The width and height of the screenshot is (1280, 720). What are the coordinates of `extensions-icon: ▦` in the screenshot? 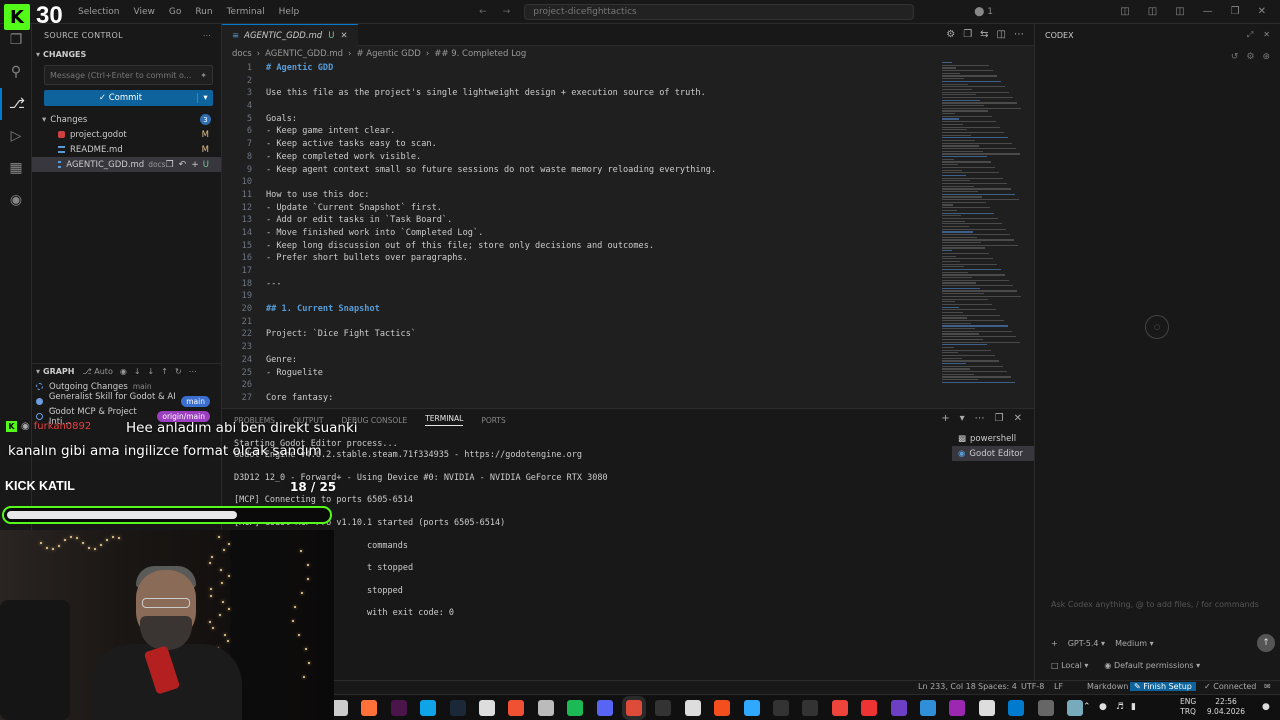 It's located at (16, 168).